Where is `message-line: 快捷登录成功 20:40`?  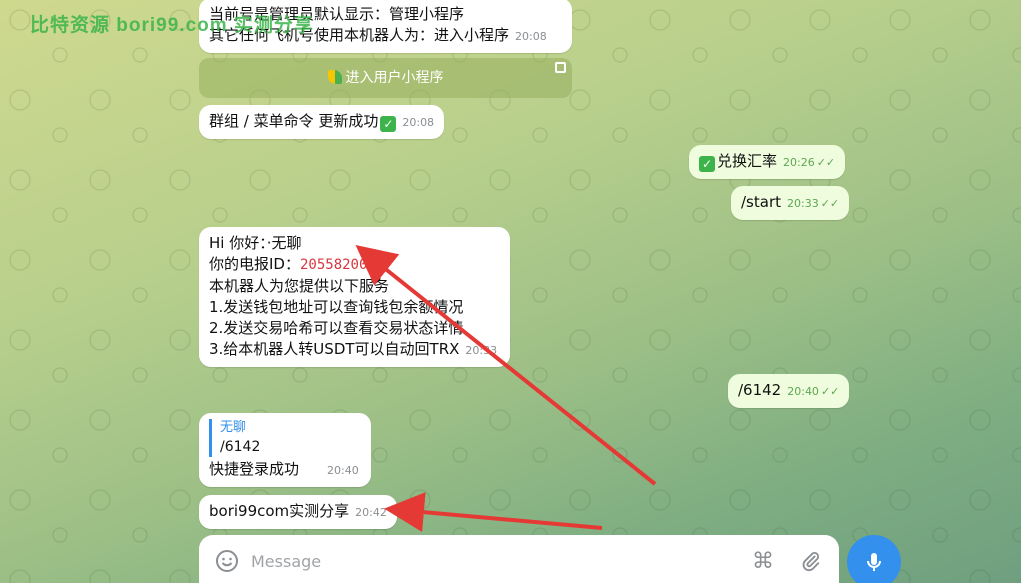 message-line: 快捷登录成功 20:40 is located at coordinates (285, 470).